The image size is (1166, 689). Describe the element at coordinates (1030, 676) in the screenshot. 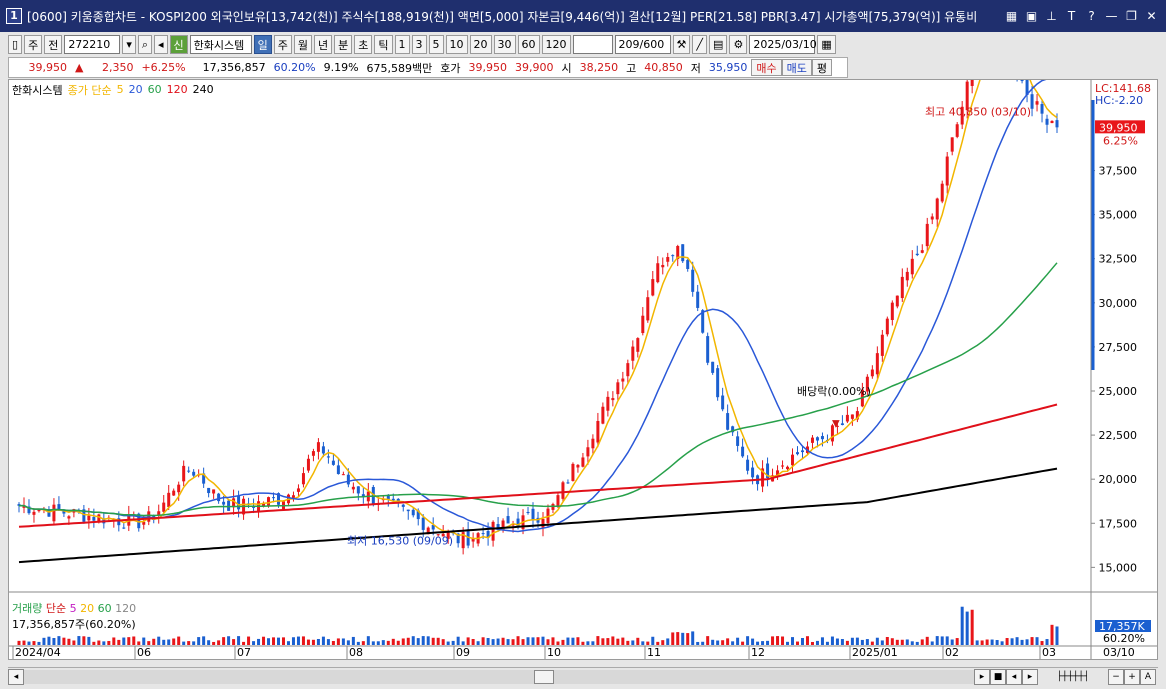

I see `play-forward-icon: ▸` at that location.